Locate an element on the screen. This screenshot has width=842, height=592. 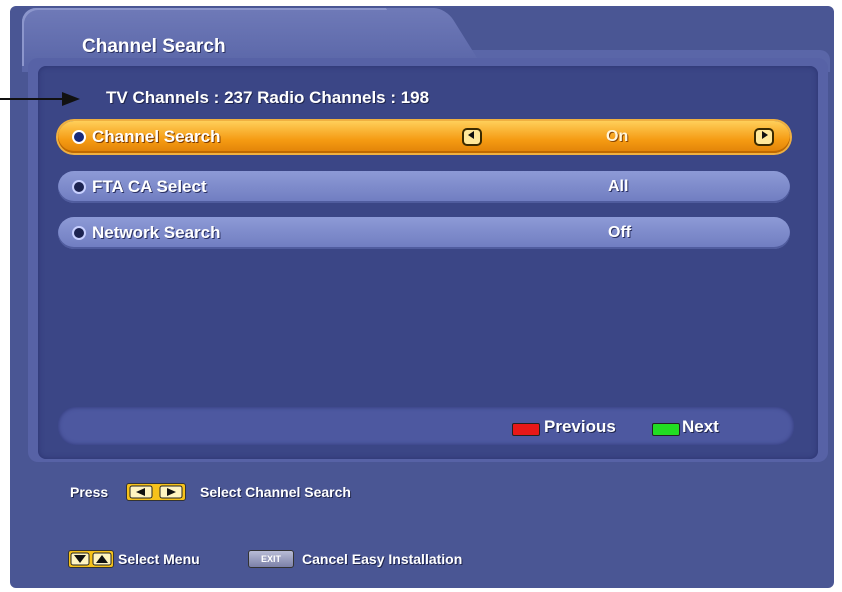
help-press-label: Press is located at coordinates (89, 492).